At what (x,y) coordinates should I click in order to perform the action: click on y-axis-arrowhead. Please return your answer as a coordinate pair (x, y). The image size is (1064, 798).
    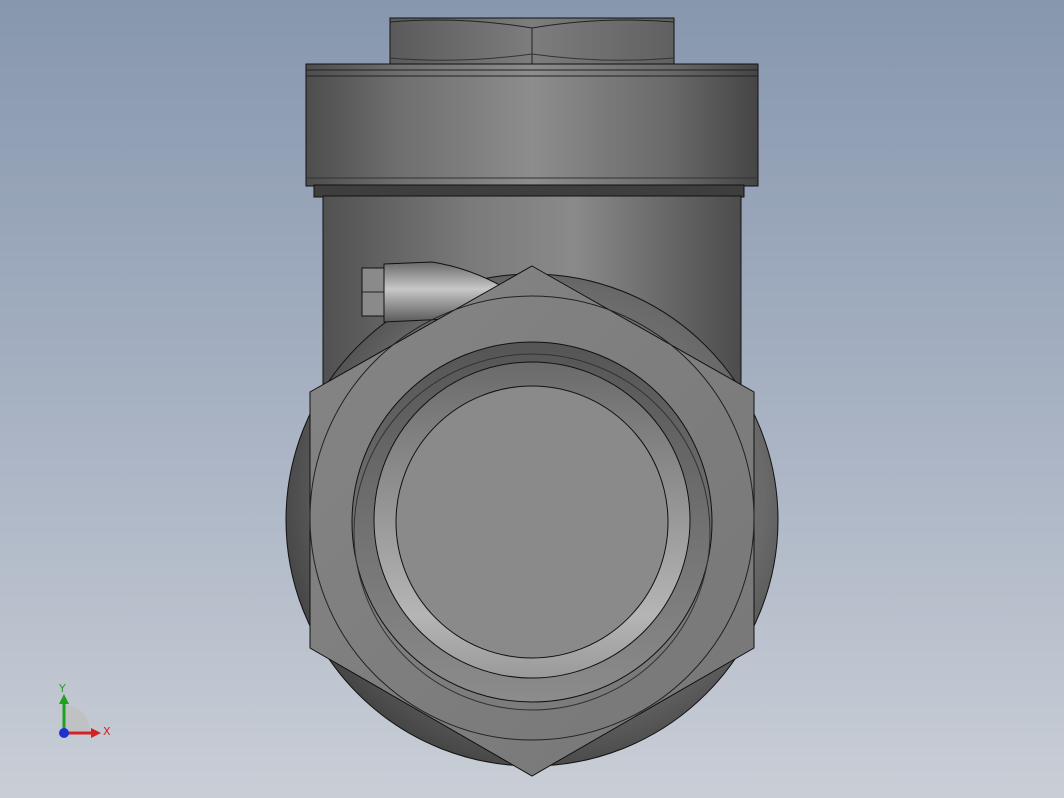
    Looking at the image, I should click on (64, 699).